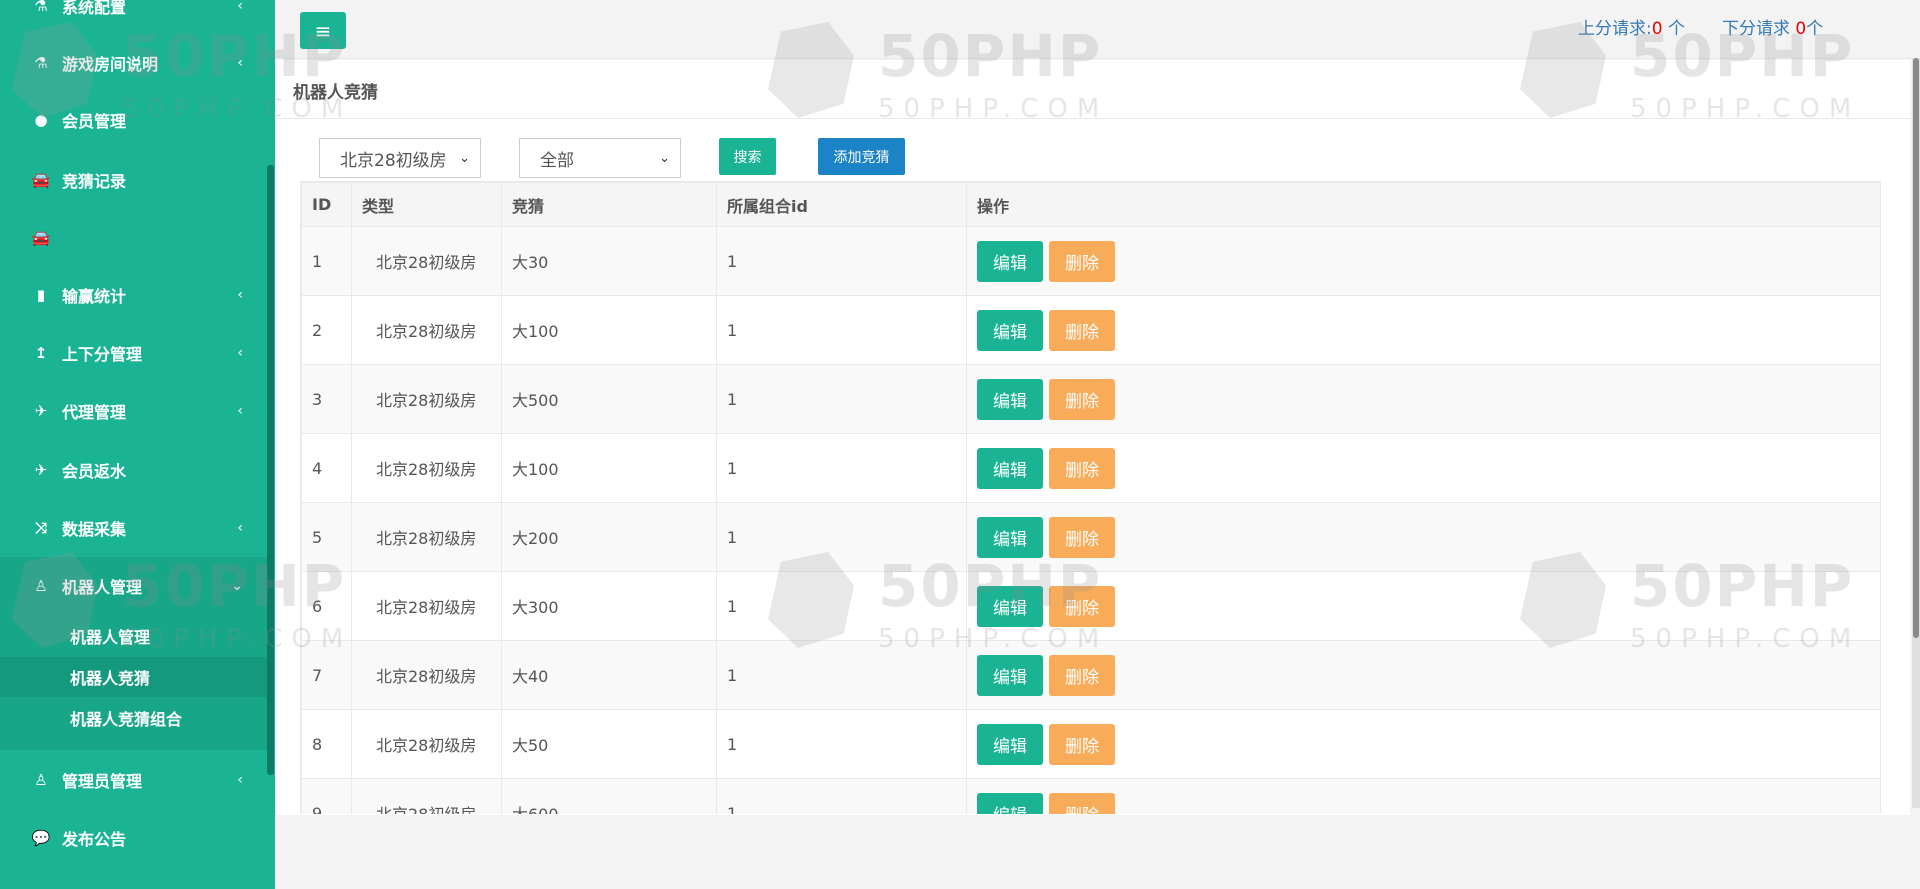  I want to click on table-row: 5 北京28初级房 大200 1 编辑 删除, so click(1090, 537).